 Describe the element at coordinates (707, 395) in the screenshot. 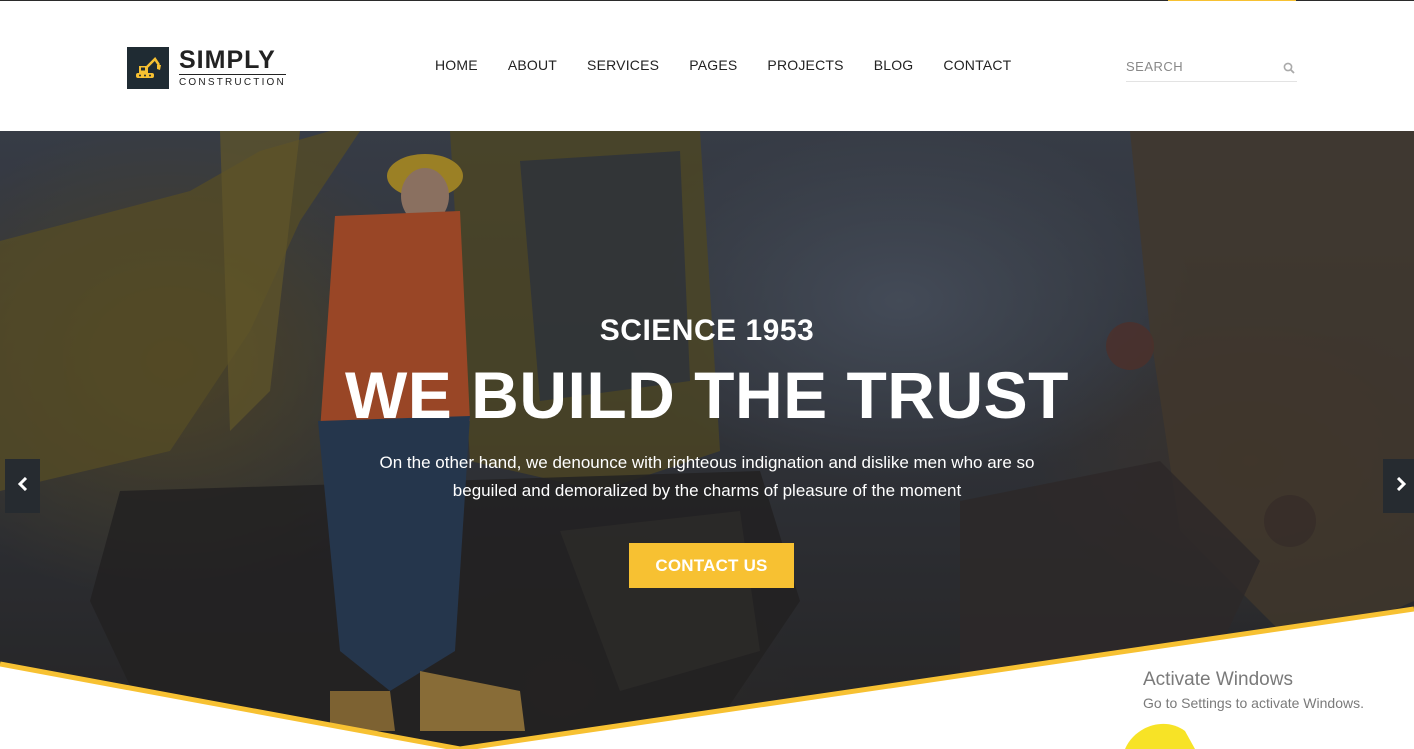

I see `hero-title: WE BUILD THE TRUST` at that location.